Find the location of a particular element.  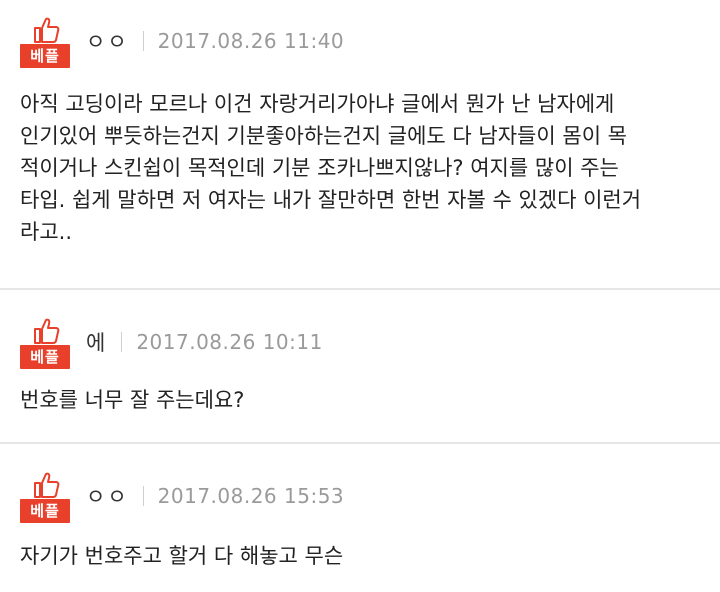

comment-date: 2017.08.26 11:40 is located at coordinates (251, 41).